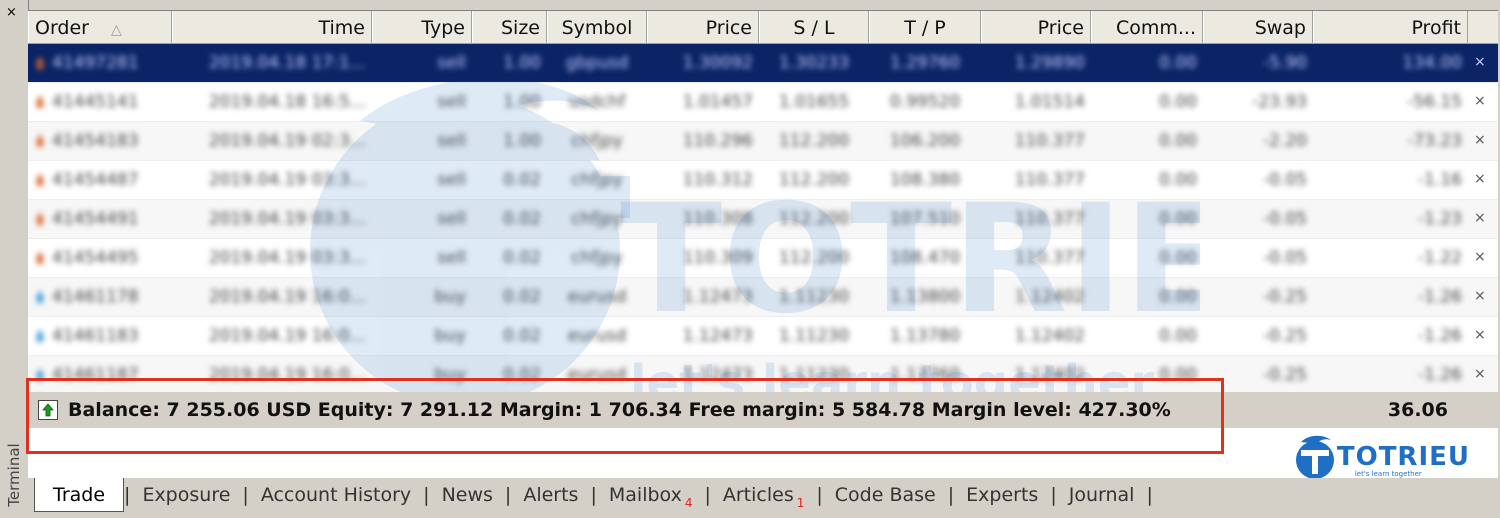 The width and height of the screenshot is (1500, 518). What do you see at coordinates (100, 258) in the screenshot?
I see `cell-order: 41454495` at bounding box center [100, 258].